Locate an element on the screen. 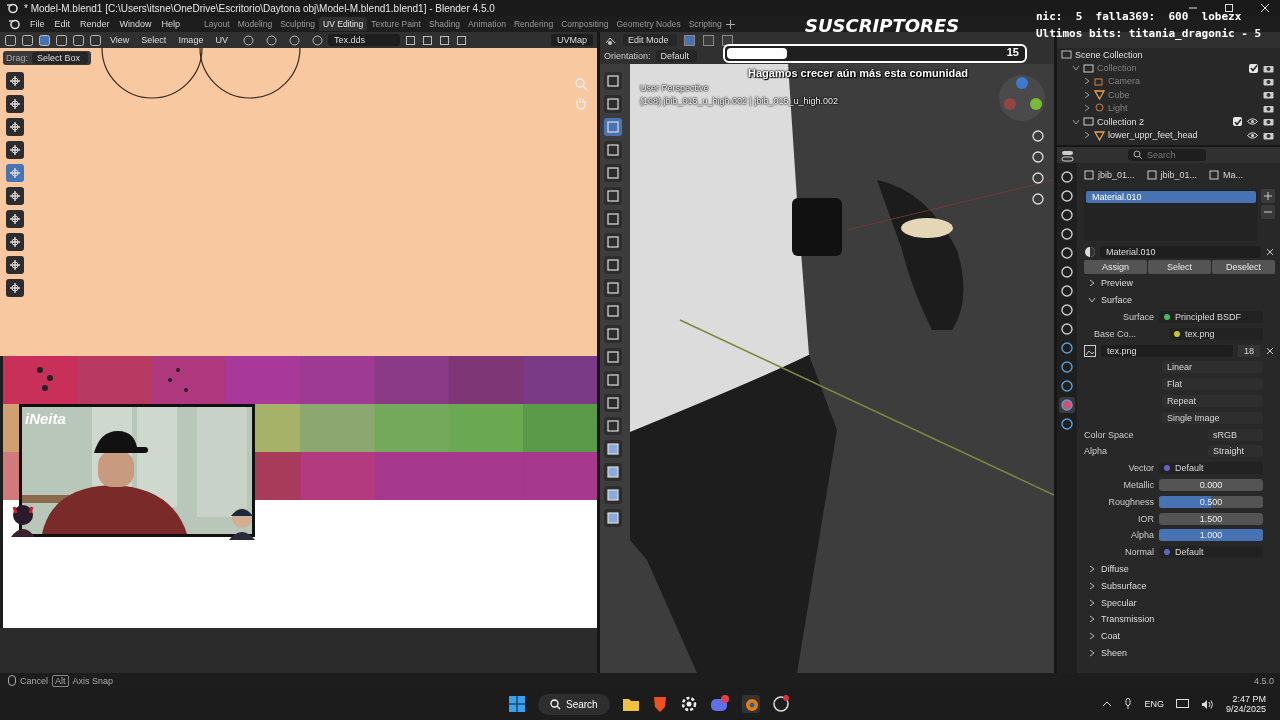  editor-type-icon is located at coordinates (1067, 155).